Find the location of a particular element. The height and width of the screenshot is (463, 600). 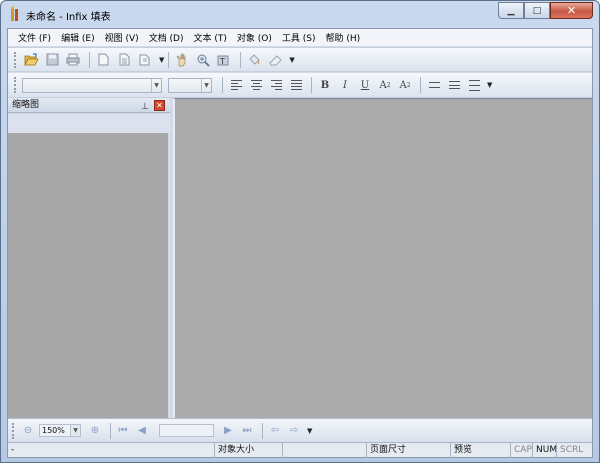

minimize-button: ▁ is located at coordinates (511, 10).